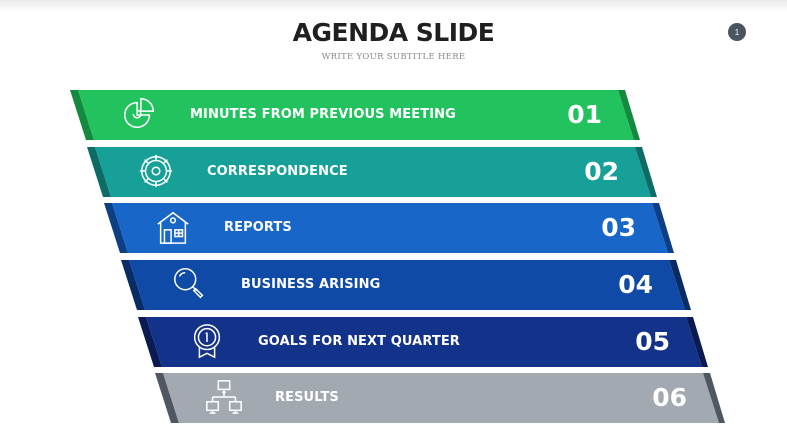 The image size is (787, 446). Describe the element at coordinates (156, 171) in the screenshot. I see `gear-icon` at that location.